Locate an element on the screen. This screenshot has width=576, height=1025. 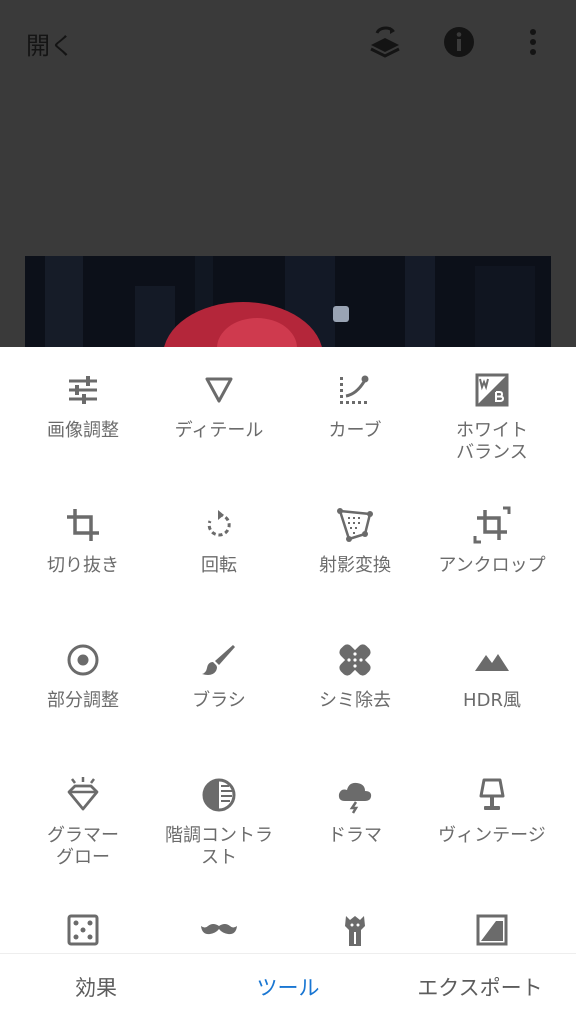
tool-curves: カーブ is located at coordinates (355, 406).